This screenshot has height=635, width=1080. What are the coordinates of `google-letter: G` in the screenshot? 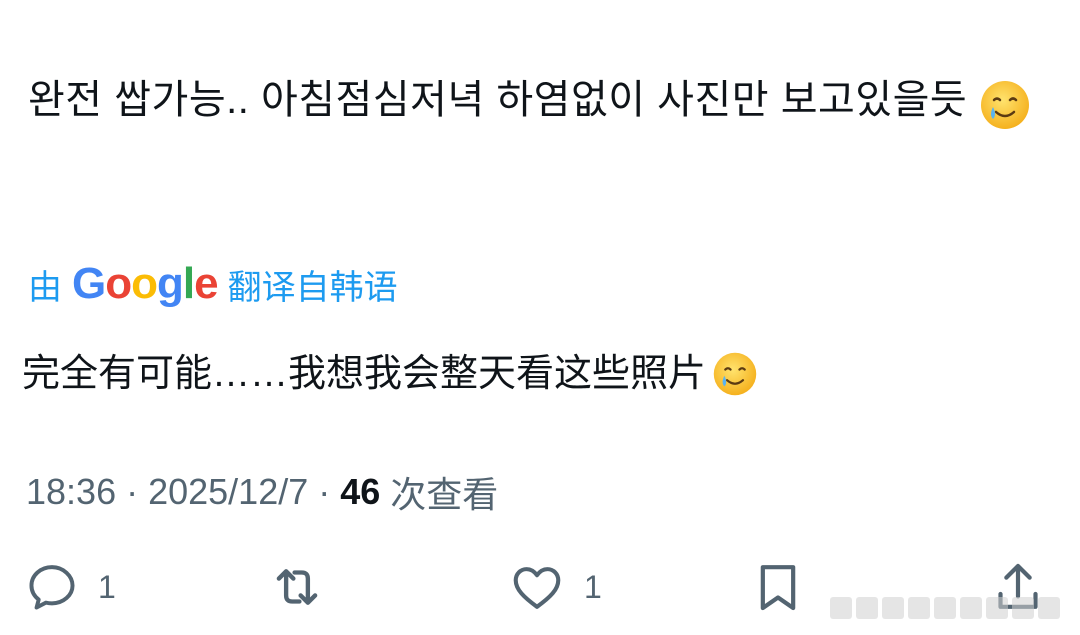 It's located at (89, 283).